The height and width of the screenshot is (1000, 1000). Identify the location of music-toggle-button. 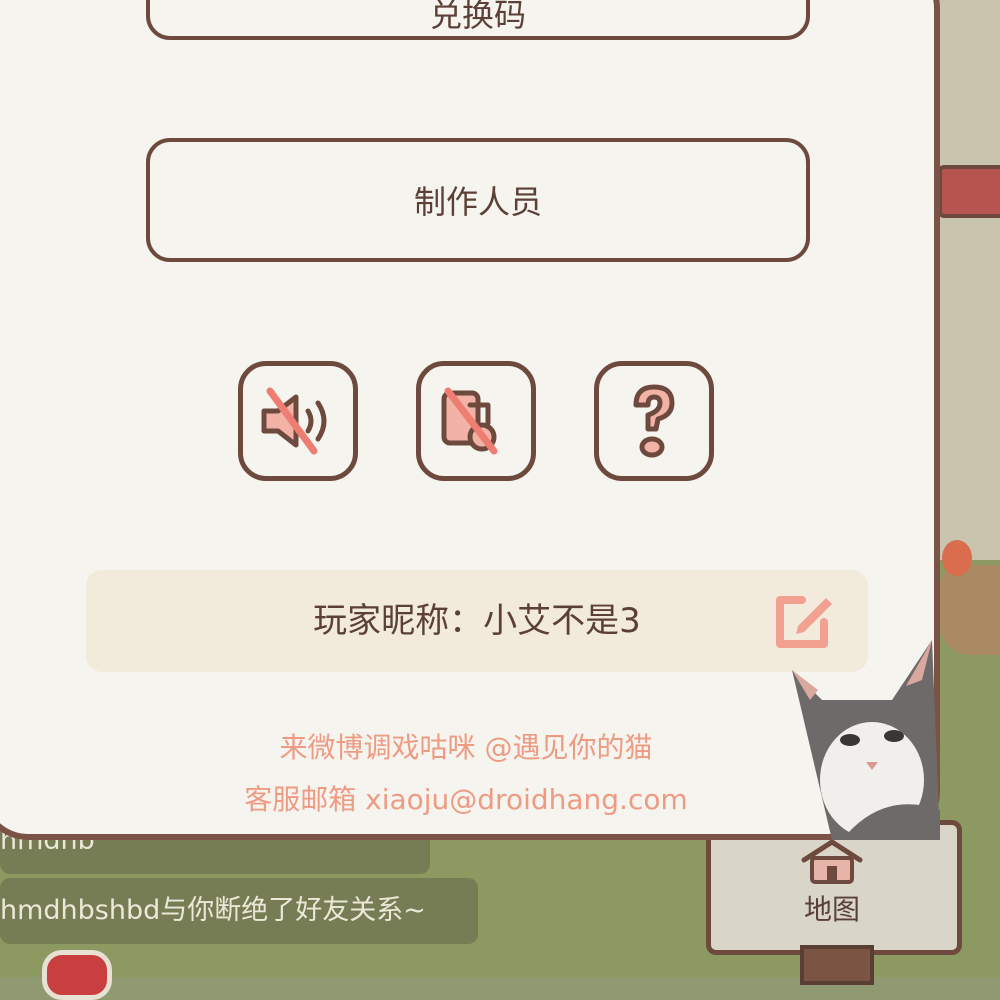
(476, 421).